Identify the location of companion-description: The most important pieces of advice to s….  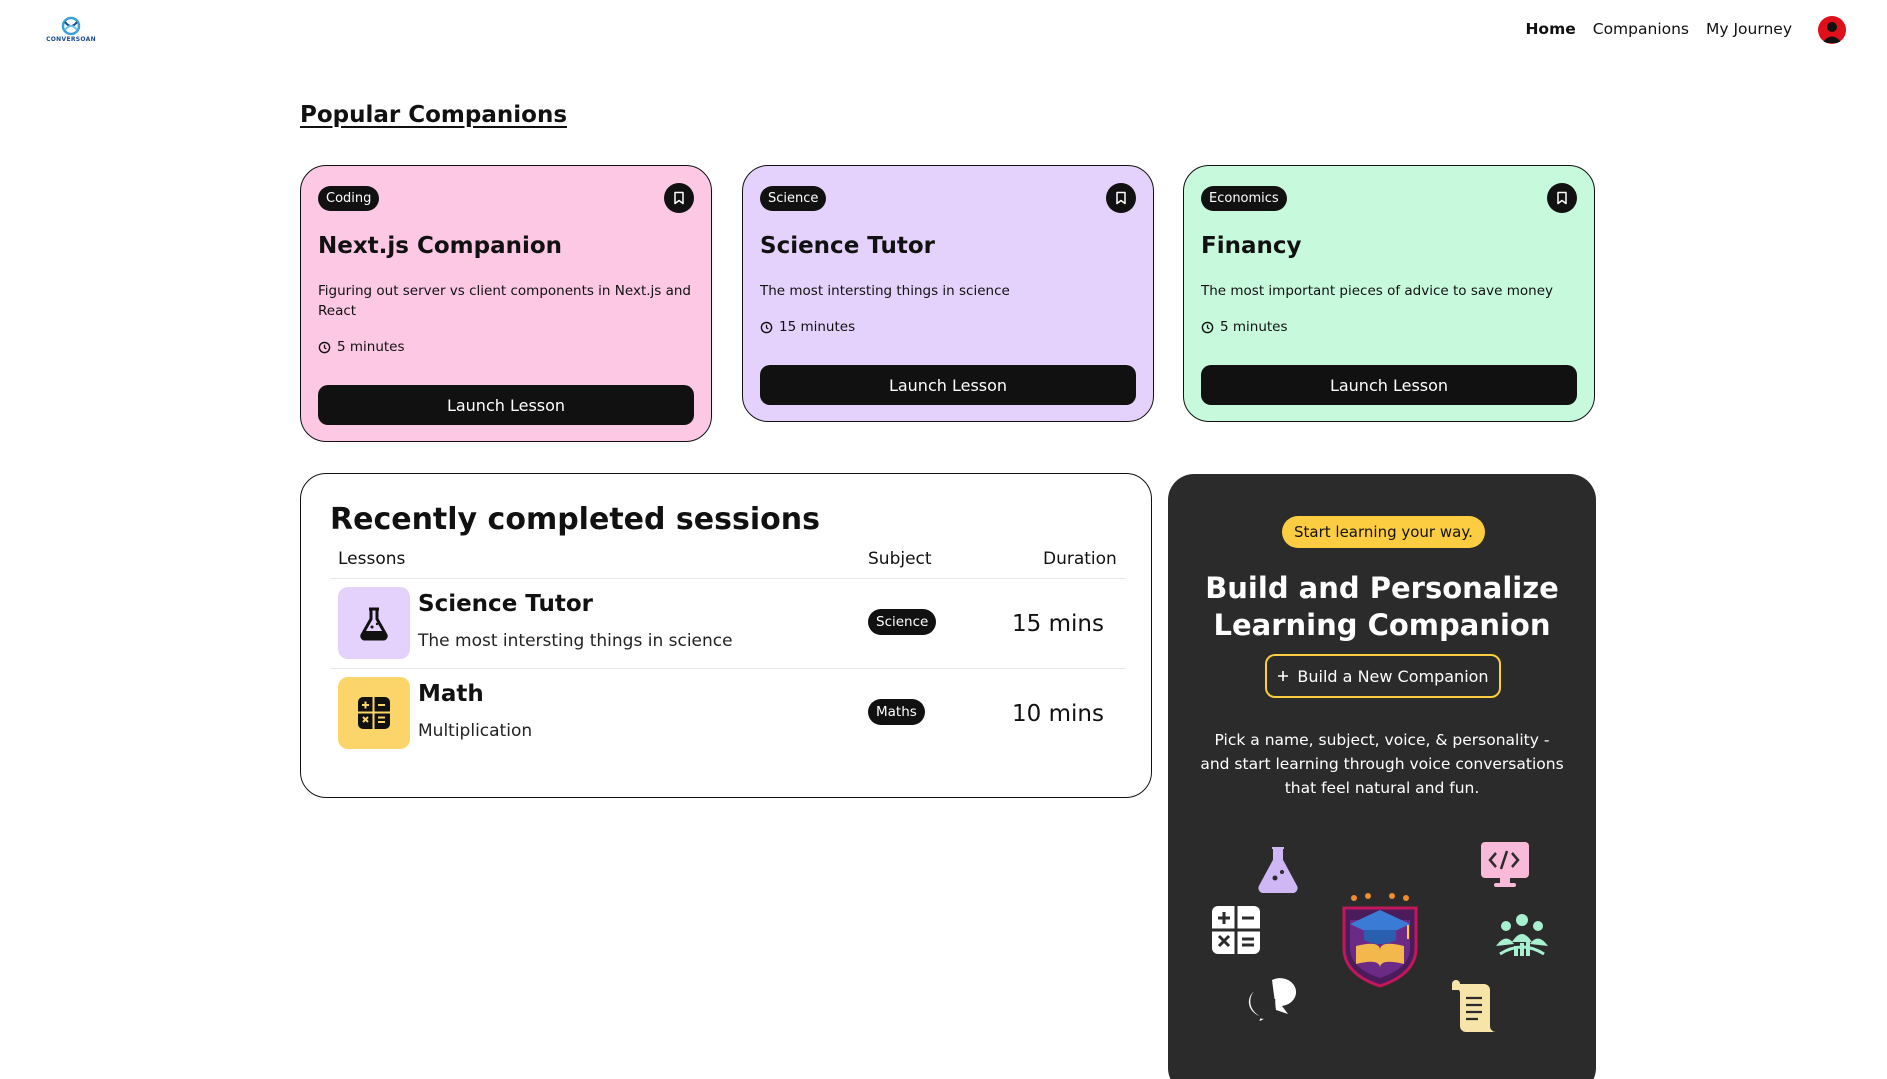
(1377, 291).